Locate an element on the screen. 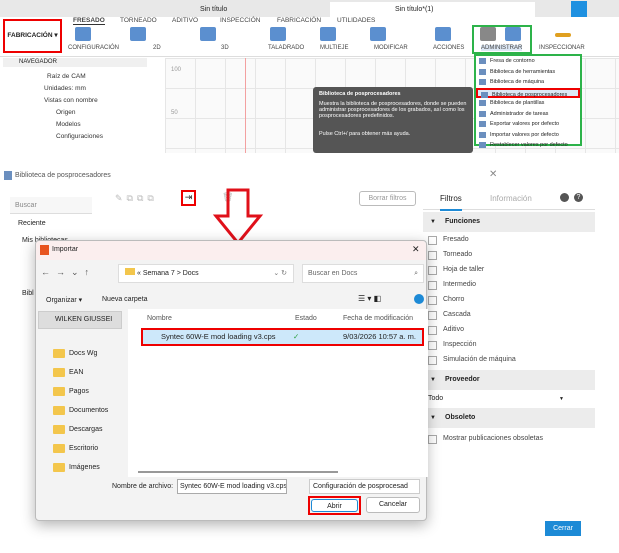 This screenshot has height=553, width=619. group-2d: 2D is located at coordinates (157, 48).